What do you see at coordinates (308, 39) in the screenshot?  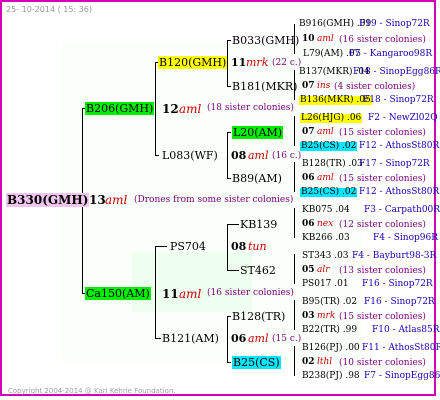 I see `gen4-generation: 10` at bounding box center [308, 39].